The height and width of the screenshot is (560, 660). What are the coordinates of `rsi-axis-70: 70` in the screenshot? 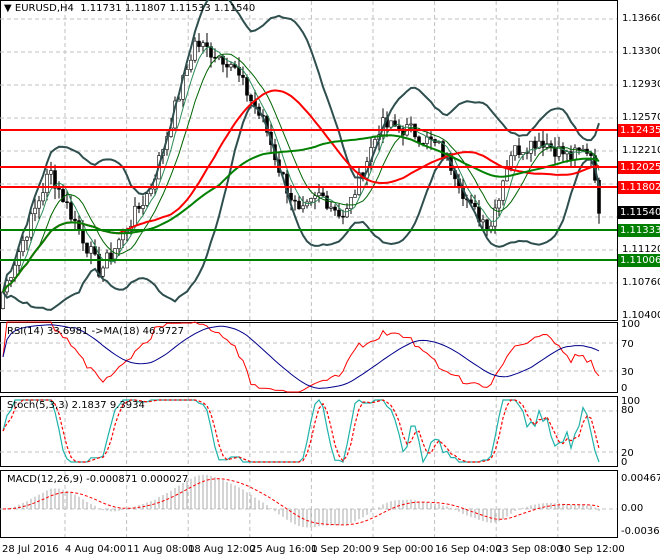 It's located at (627, 344).